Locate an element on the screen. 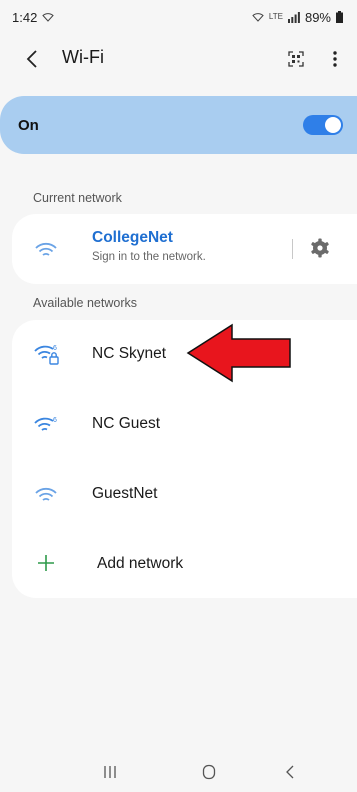 The image size is (357, 792). status-right: LTE 89% is located at coordinates (297, 17).